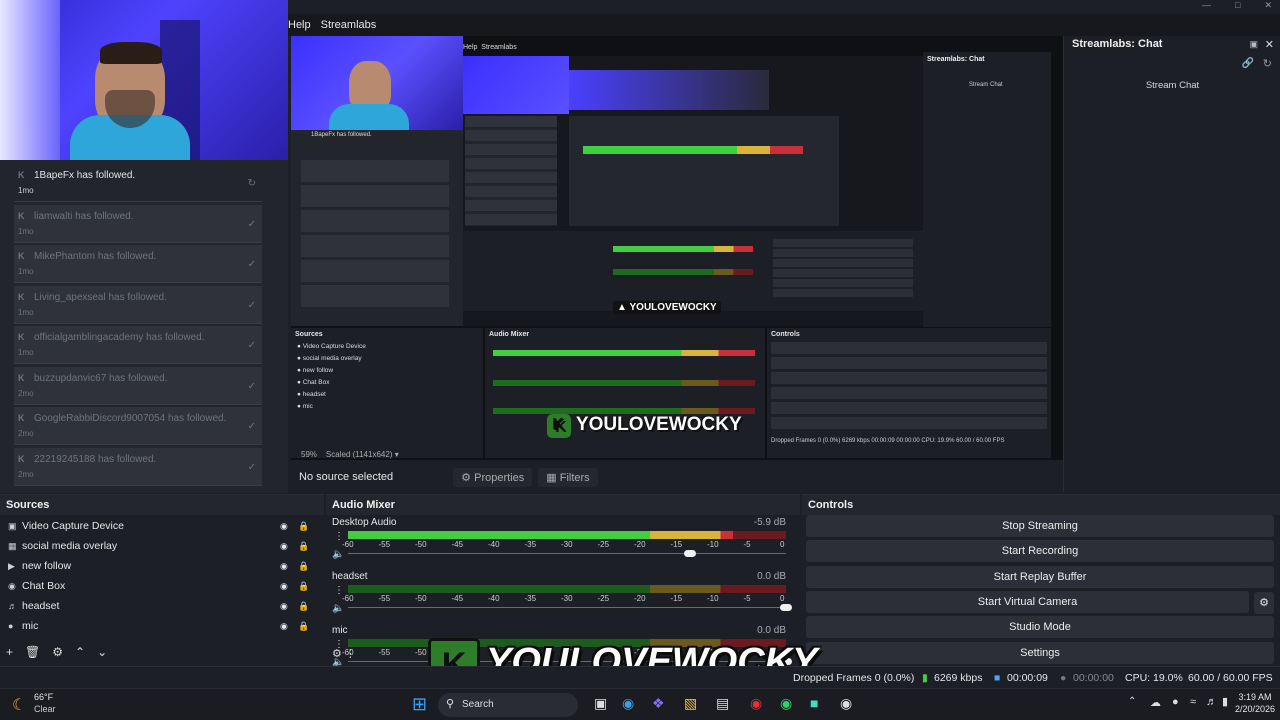 This screenshot has height=720, width=1280. Describe the element at coordinates (162, 505) in the screenshot. I see `sources-title: Sources` at that location.